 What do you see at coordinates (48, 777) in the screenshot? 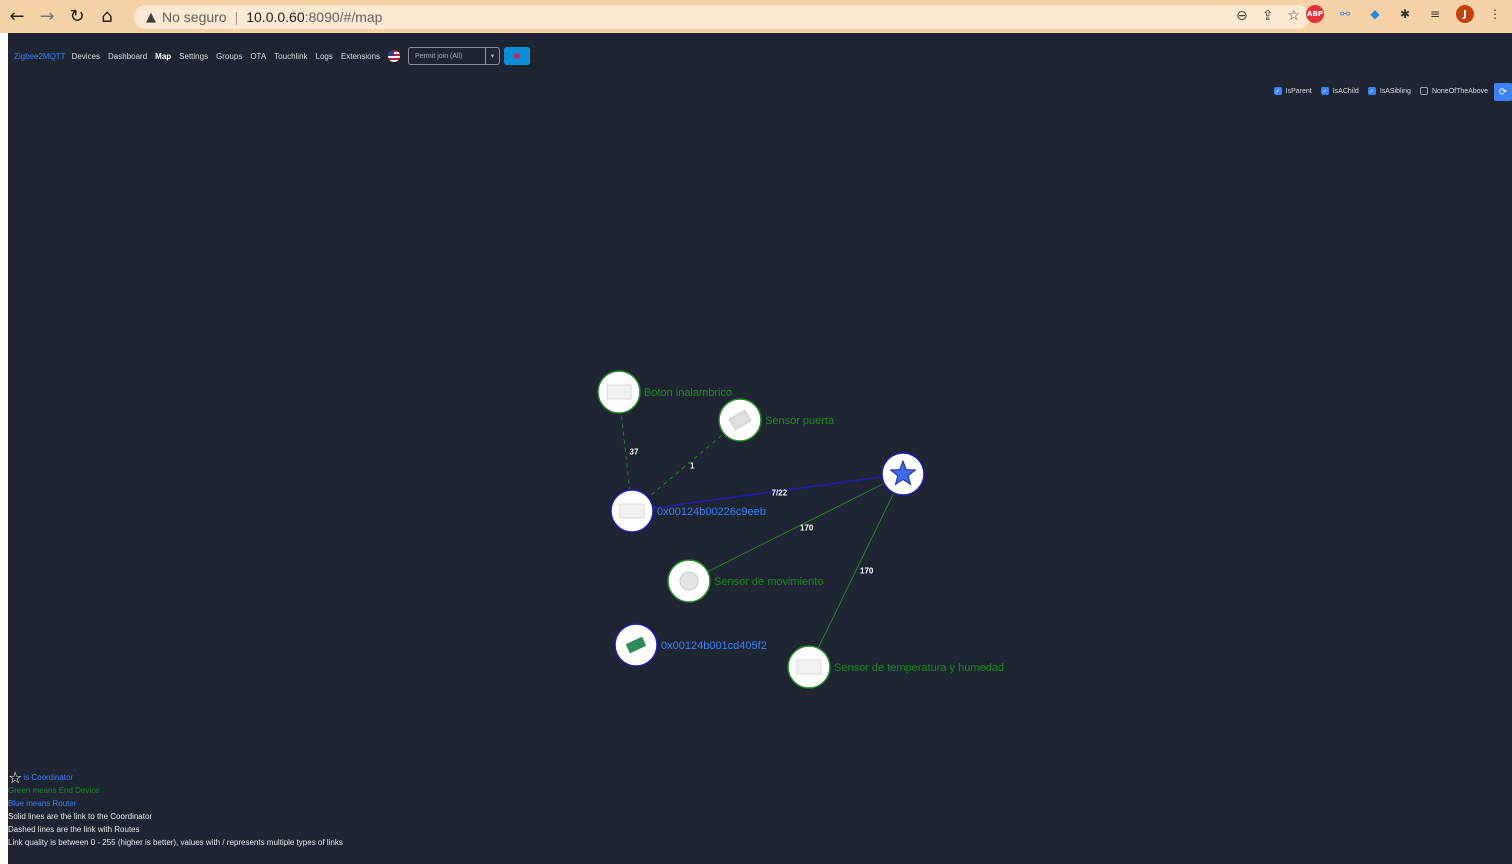
I see `legend-coordinator: is Coordinator` at bounding box center [48, 777].